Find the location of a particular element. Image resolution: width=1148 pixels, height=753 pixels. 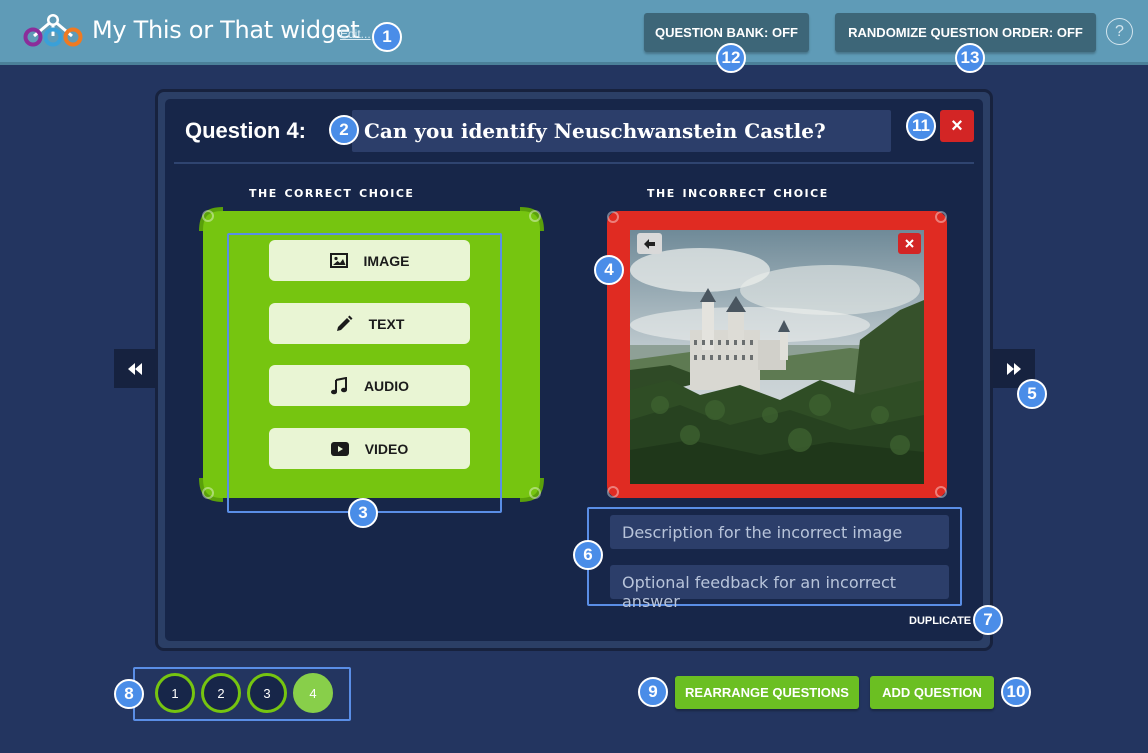

widget-title: My This or That widget is located at coordinates (226, 30).